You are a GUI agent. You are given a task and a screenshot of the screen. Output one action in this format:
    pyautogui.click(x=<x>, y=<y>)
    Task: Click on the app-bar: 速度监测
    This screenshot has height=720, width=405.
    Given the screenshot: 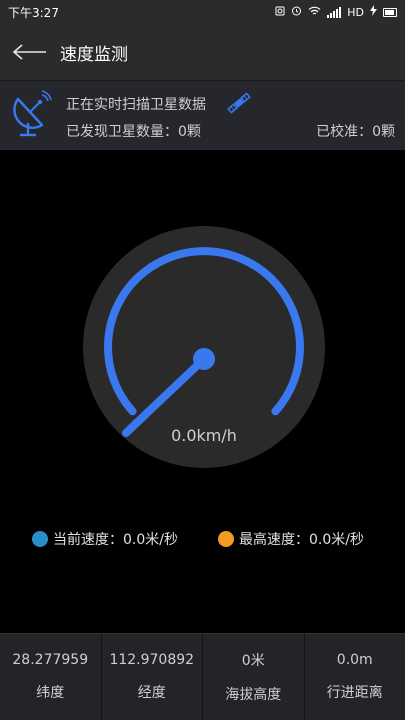 What is the action you would take?
    pyautogui.click(x=202, y=52)
    